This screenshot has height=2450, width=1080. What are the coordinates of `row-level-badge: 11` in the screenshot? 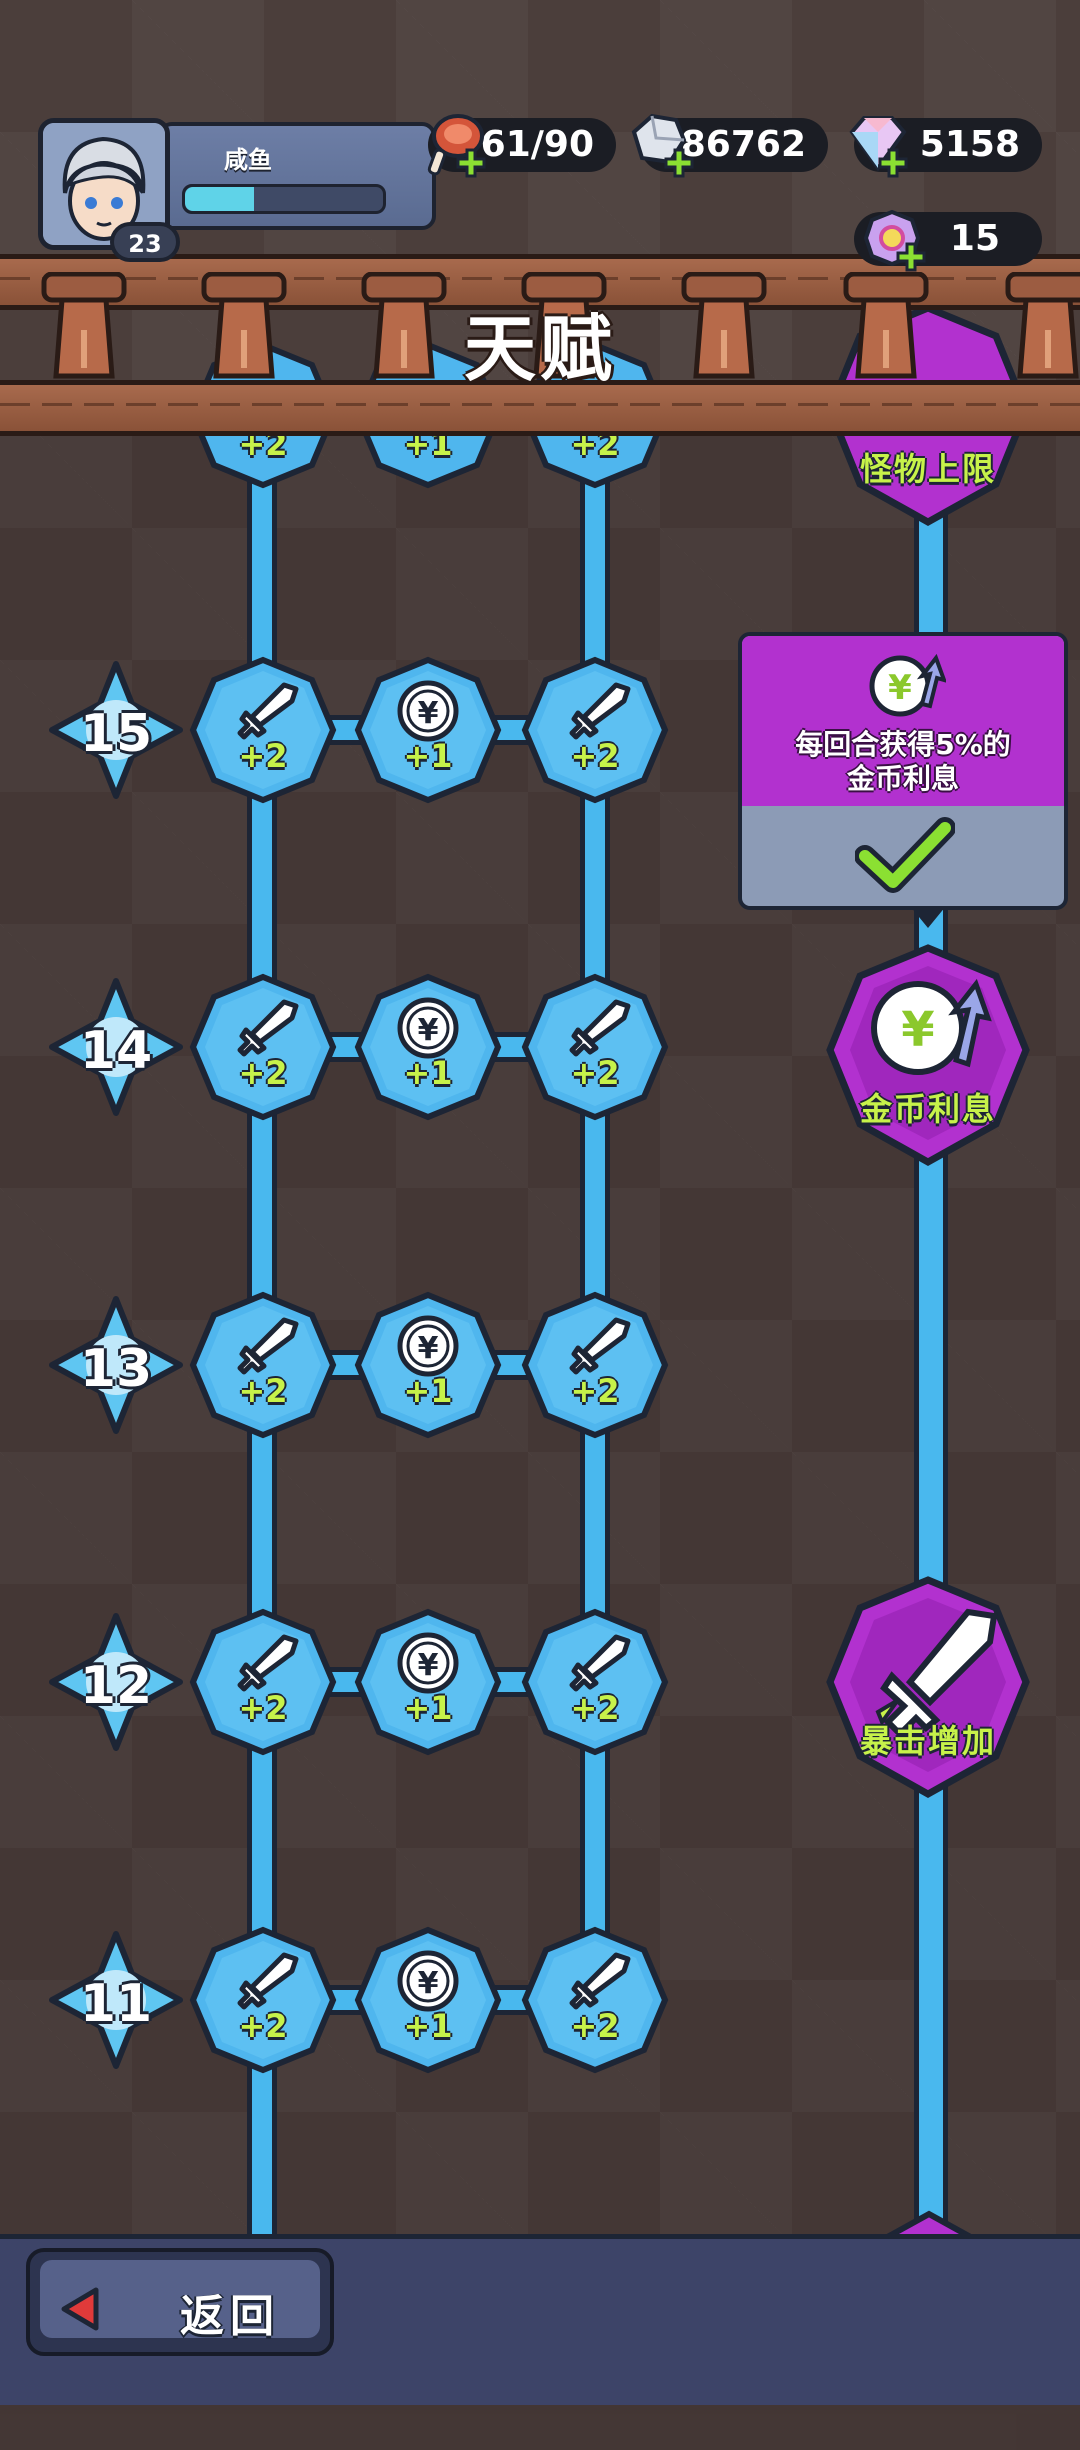 It's located at (116, 2000).